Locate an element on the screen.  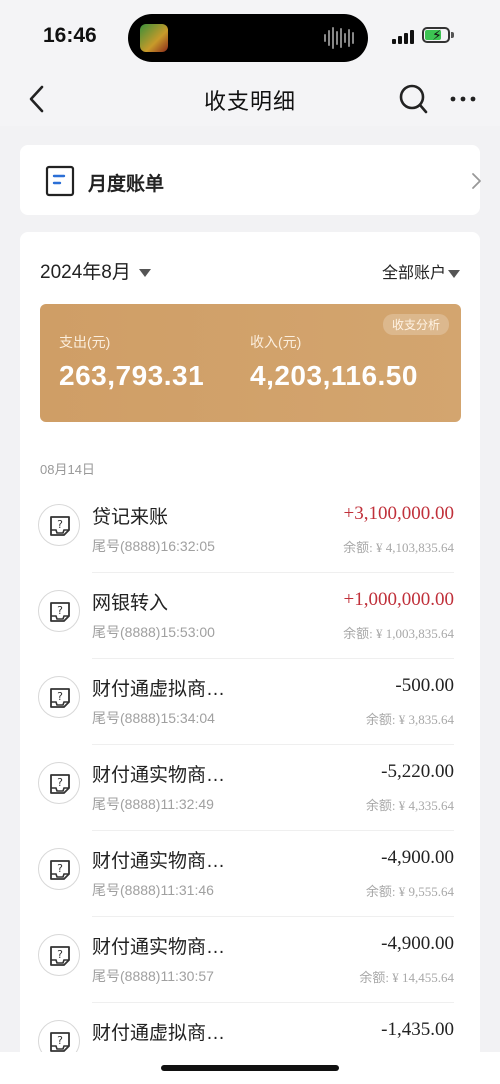
home-indicator is located at coordinates (250, 1068).